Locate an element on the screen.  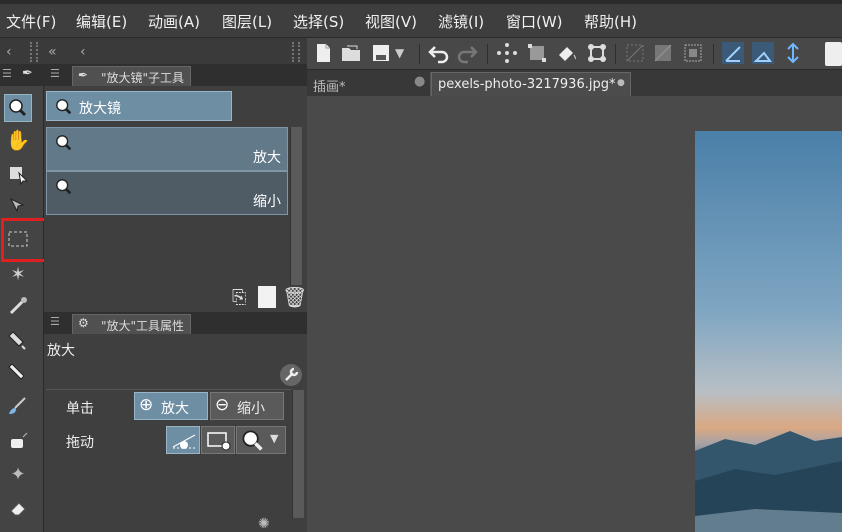
save-dropdown-icon: ▼ is located at coordinates (407, 53).